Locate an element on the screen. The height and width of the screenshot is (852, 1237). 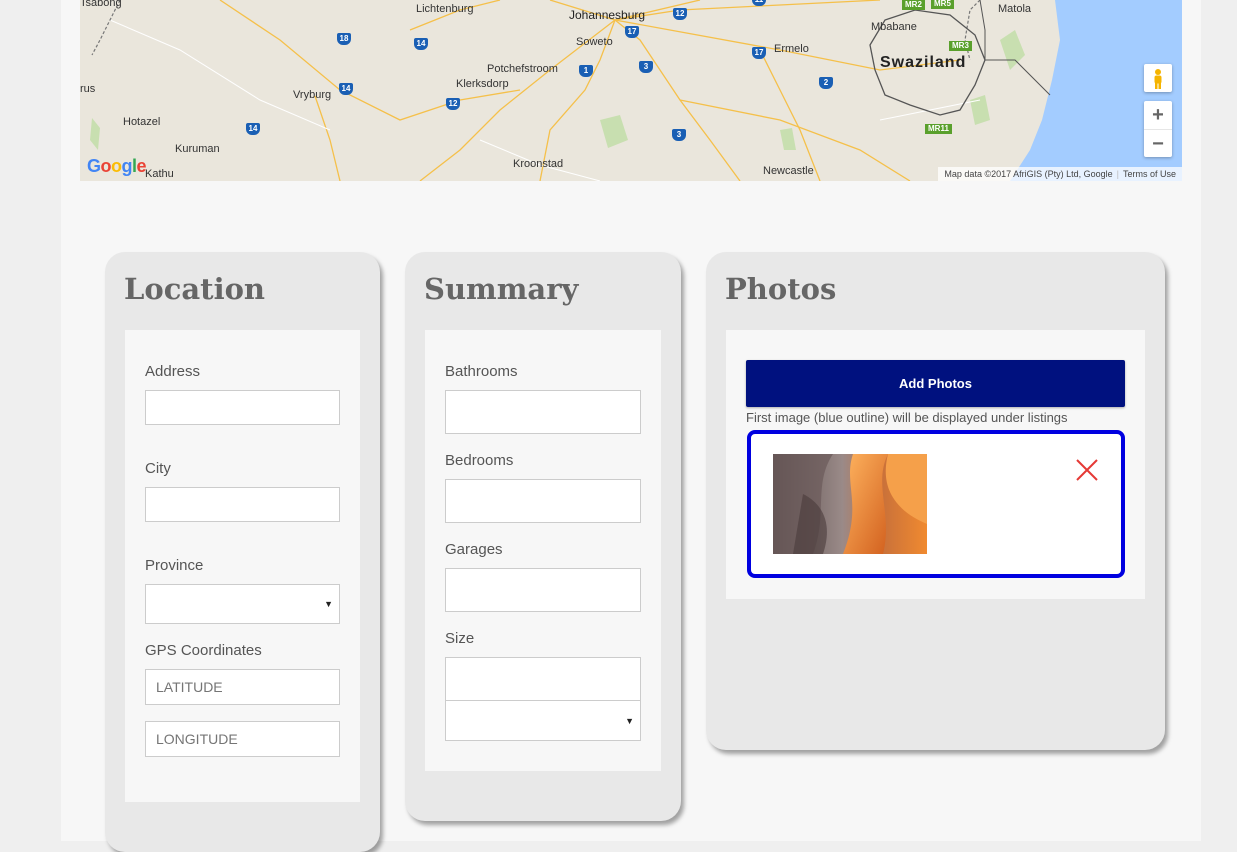
add-photos-button: Add Photos is located at coordinates (935, 383).